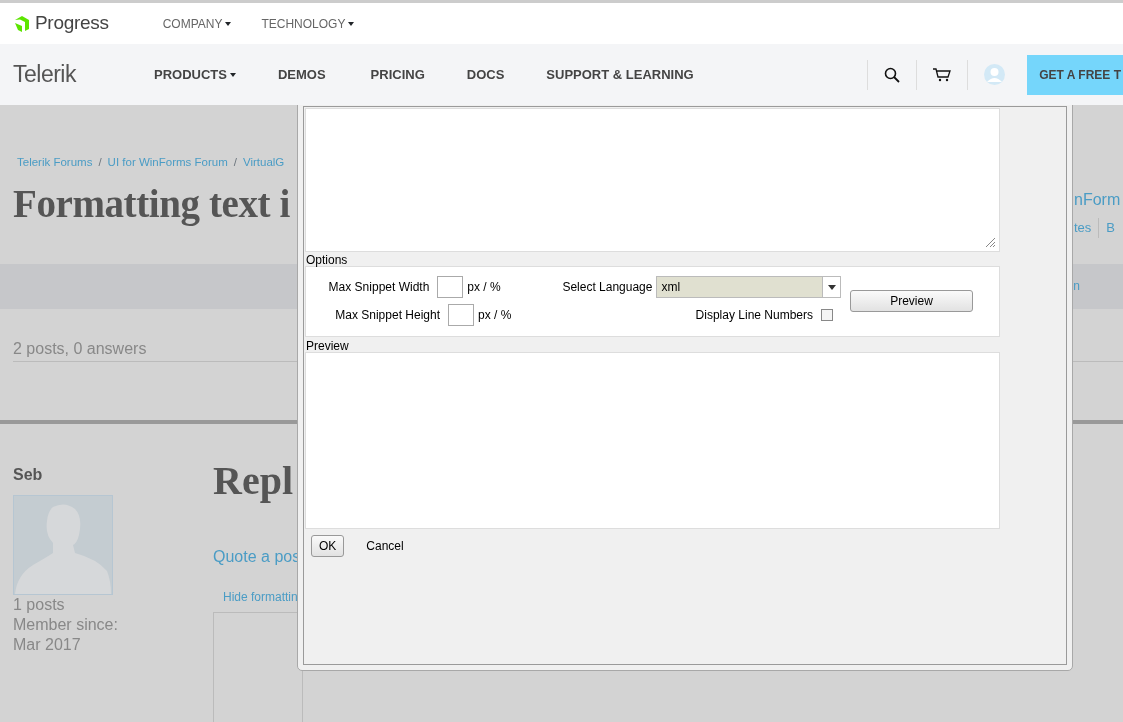 The width and height of the screenshot is (1123, 722). Describe the element at coordinates (303, 23) in the screenshot. I see `nav-link: TECHNOLOGY` at that location.